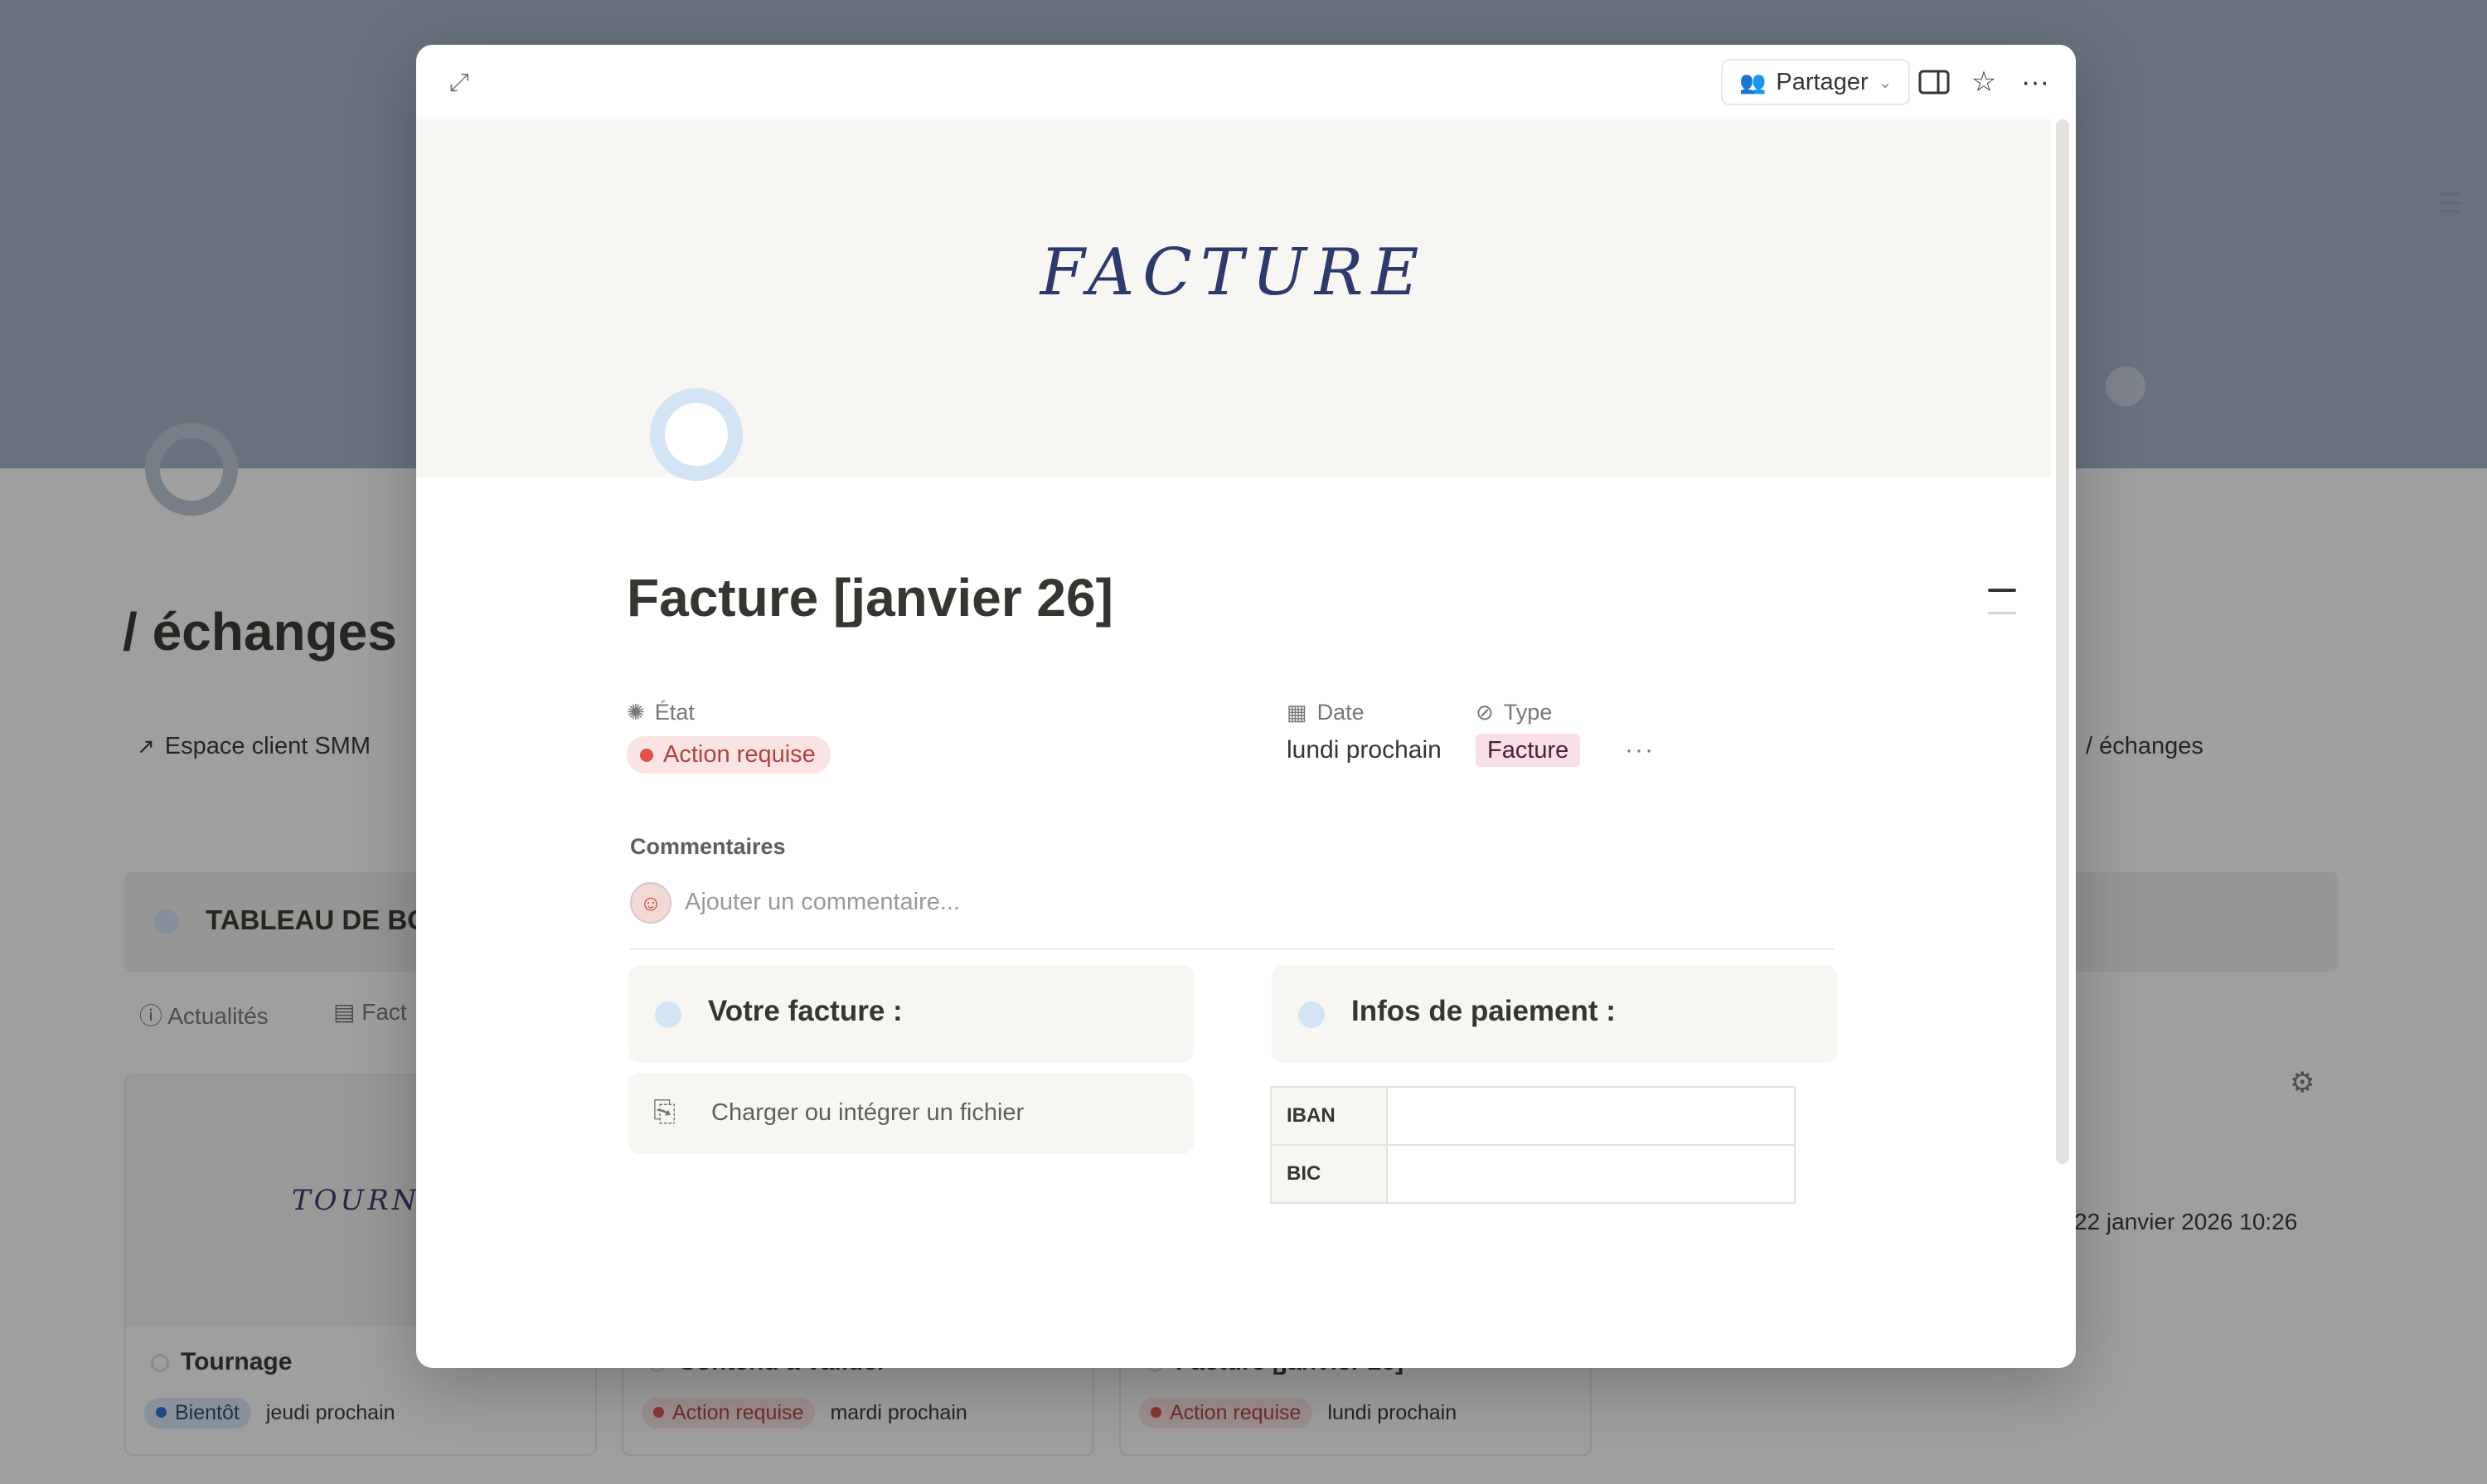  What do you see at coordinates (1528, 713) in the screenshot?
I see `property-type-label: Type` at bounding box center [1528, 713].